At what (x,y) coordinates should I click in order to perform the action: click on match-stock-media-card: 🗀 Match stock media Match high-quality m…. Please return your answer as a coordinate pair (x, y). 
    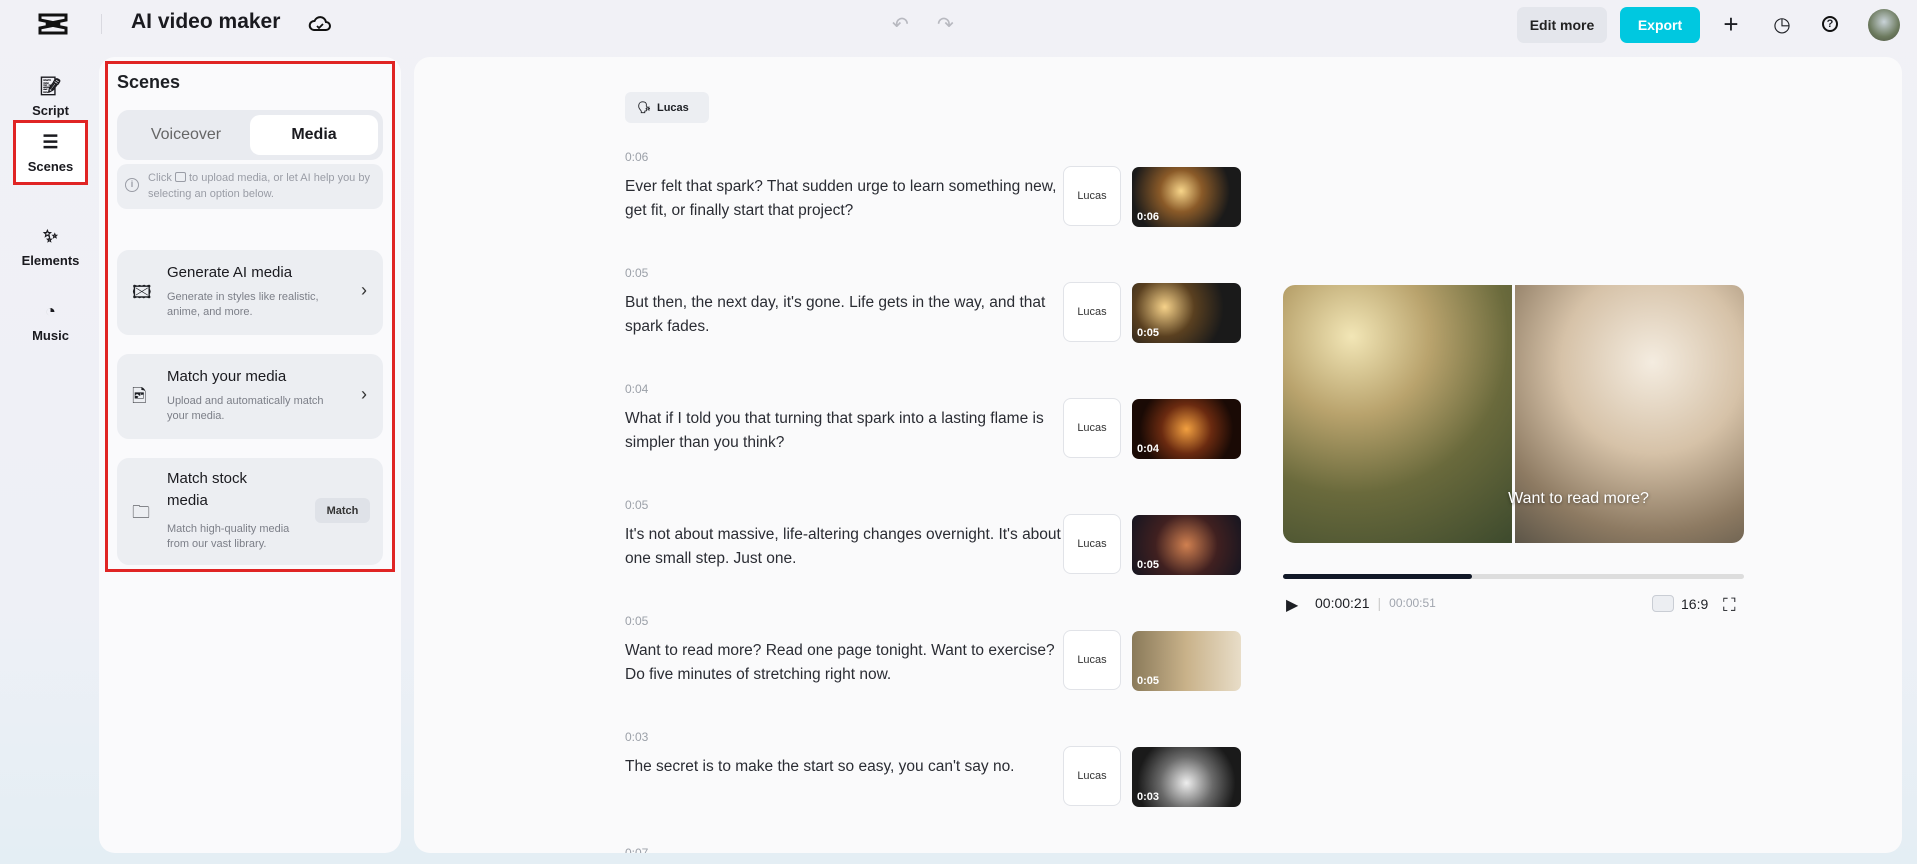
    Looking at the image, I should click on (250, 511).